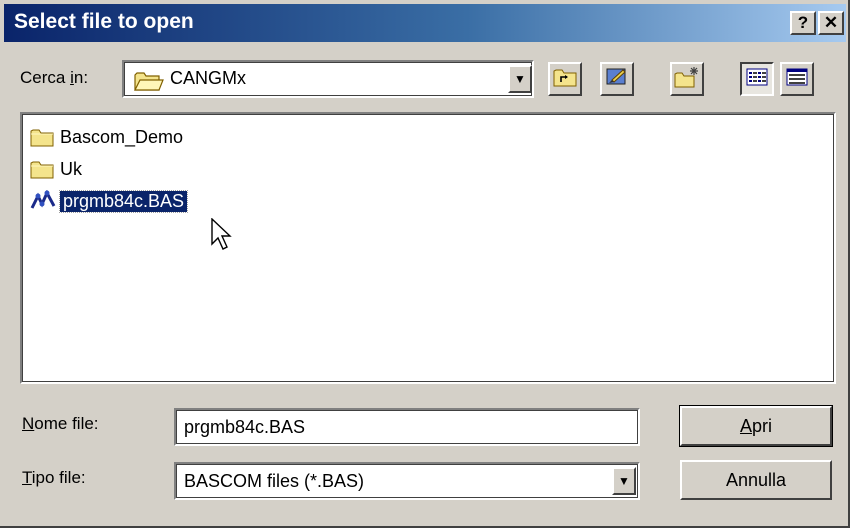  I want to click on look-in-value: CANGMx, so click(208, 78).